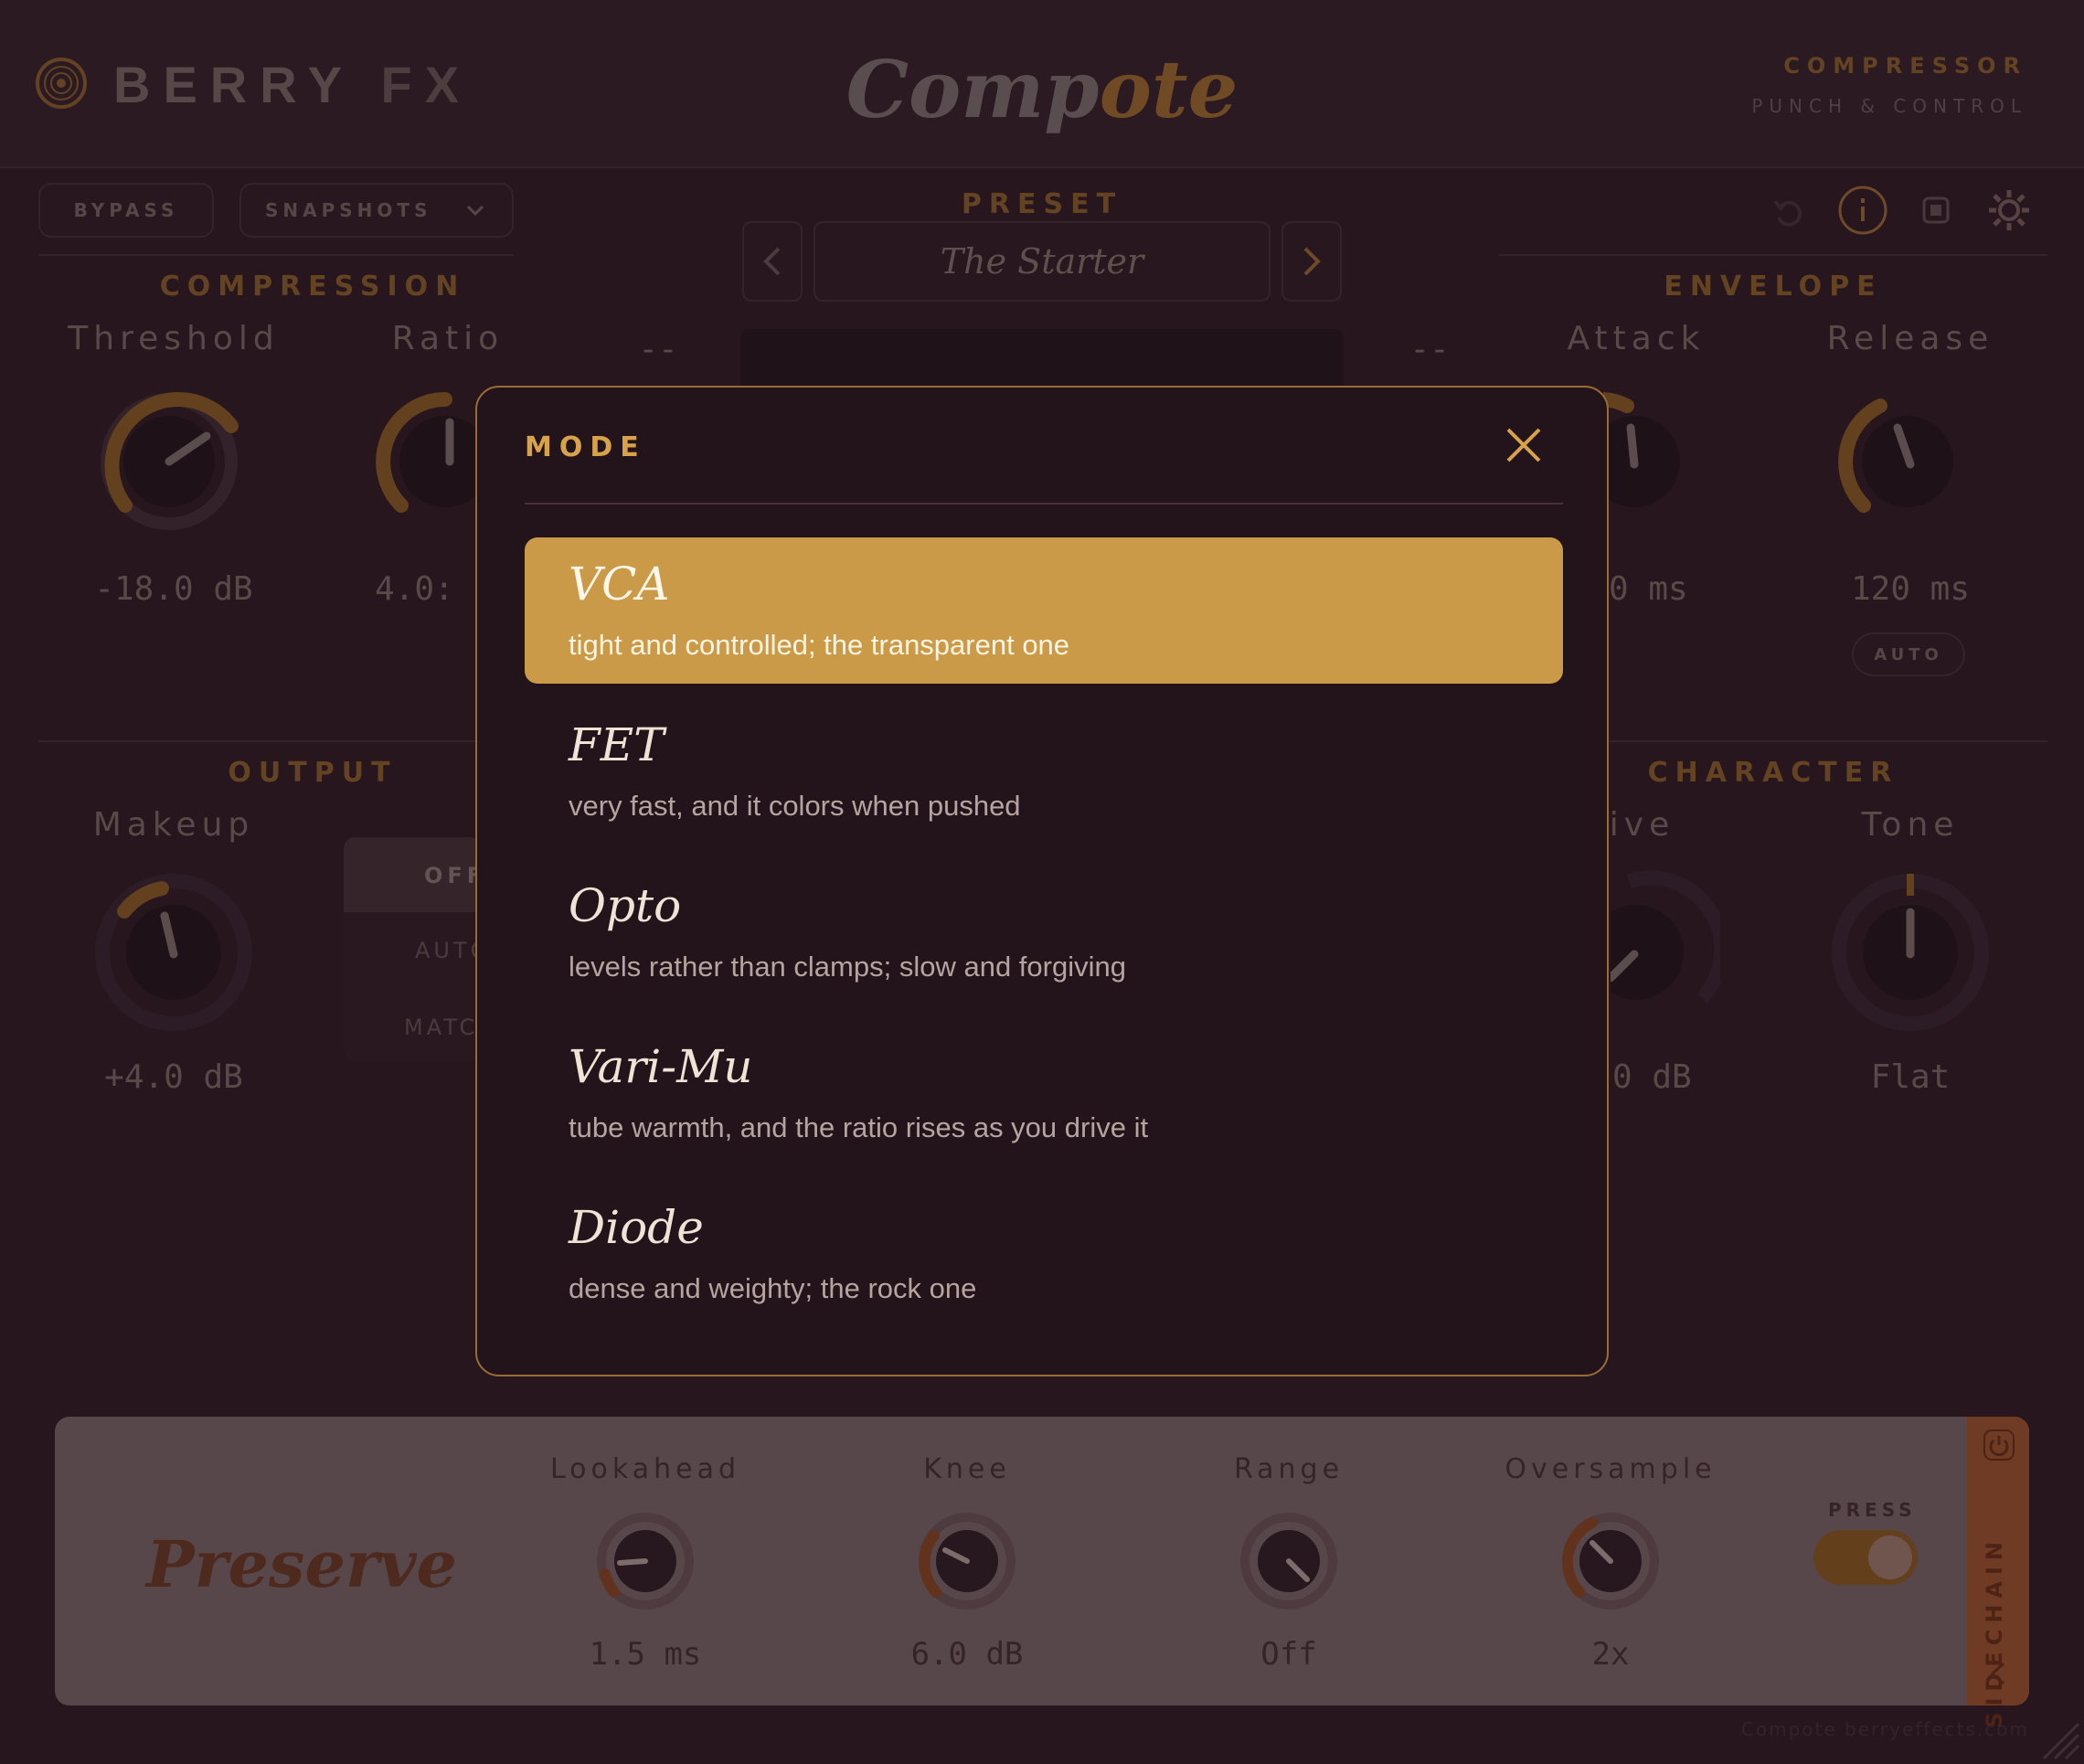  I want to click on modal-title: MODE, so click(585, 447).